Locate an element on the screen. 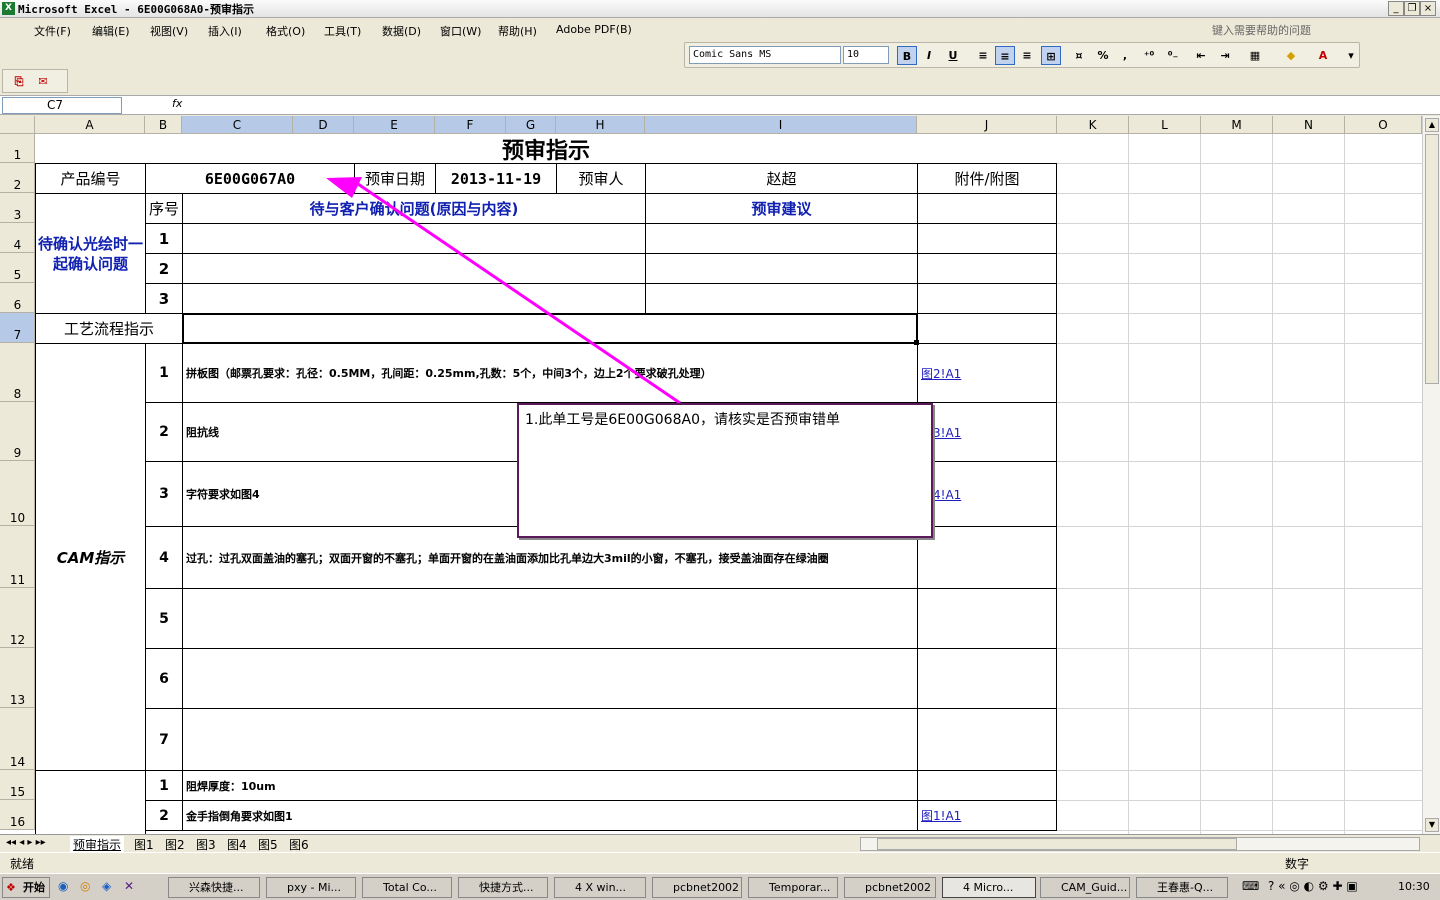 The image size is (1440, 900). cam-attachment: 图3!A1 is located at coordinates (987, 432).